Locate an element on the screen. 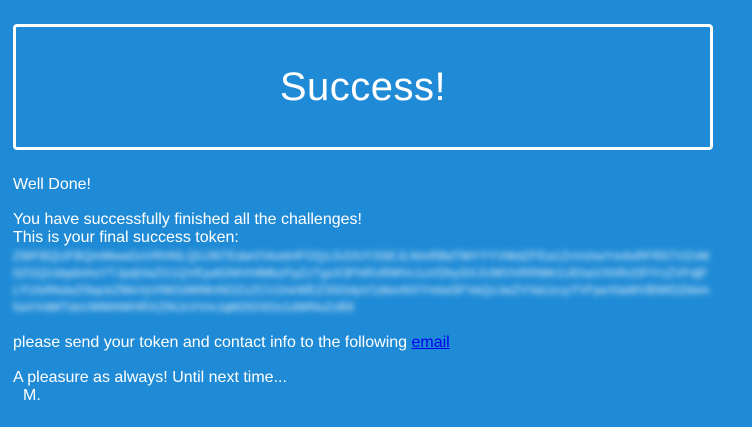 This screenshot has width=752, height=427. token-intro-text: This is your final success token: is located at coordinates (126, 237).